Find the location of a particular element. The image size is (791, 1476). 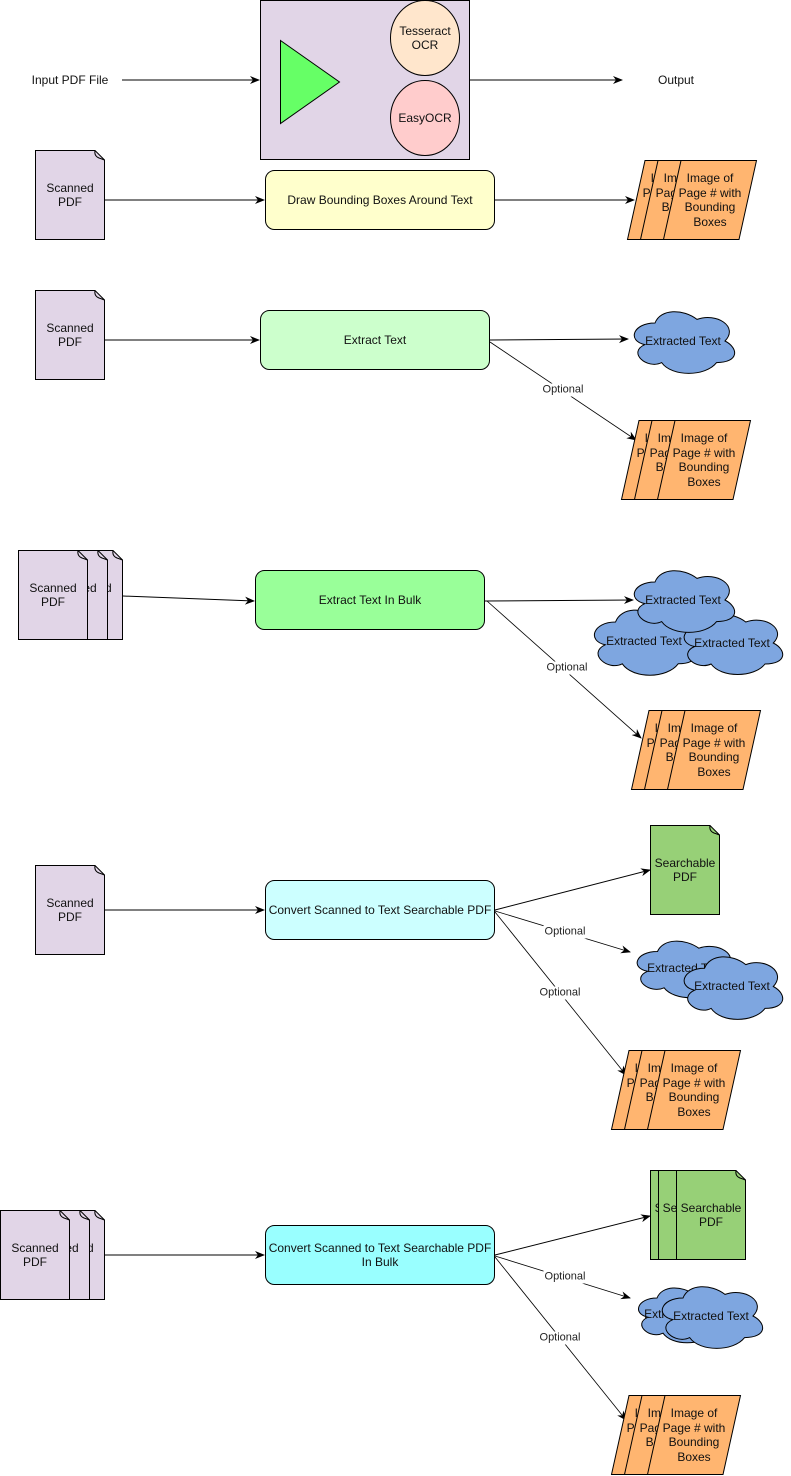

row3-text-arrow is located at coordinates (559, 600).